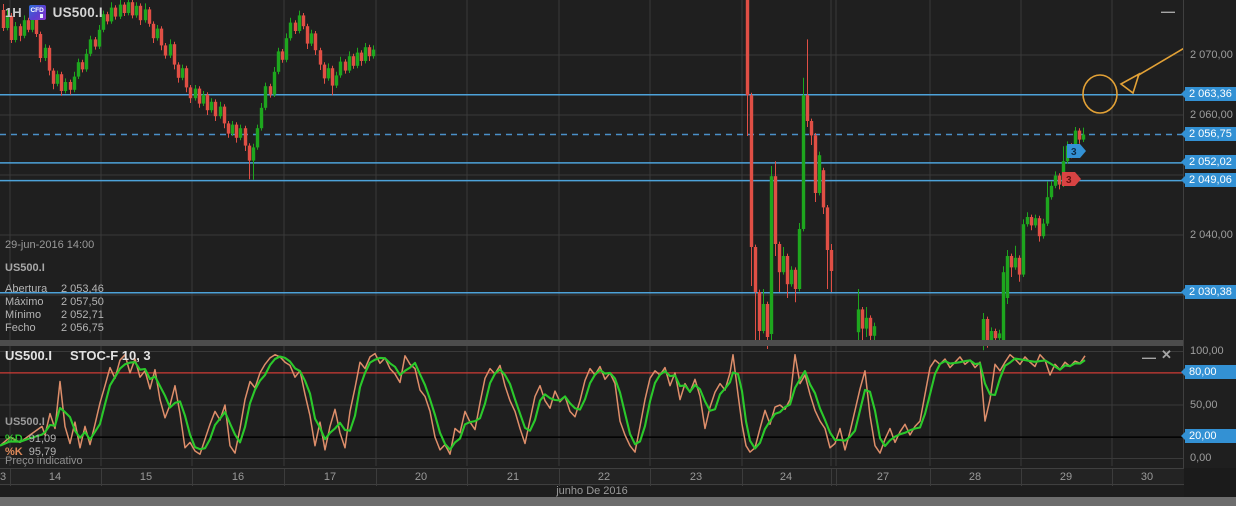 This screenshot has height=506, width=1236. What do you see at coordinates (1201, 458) in the screenshot?
I see `stoch-axis-label: 0,00` at bounding box center [1201, 458].